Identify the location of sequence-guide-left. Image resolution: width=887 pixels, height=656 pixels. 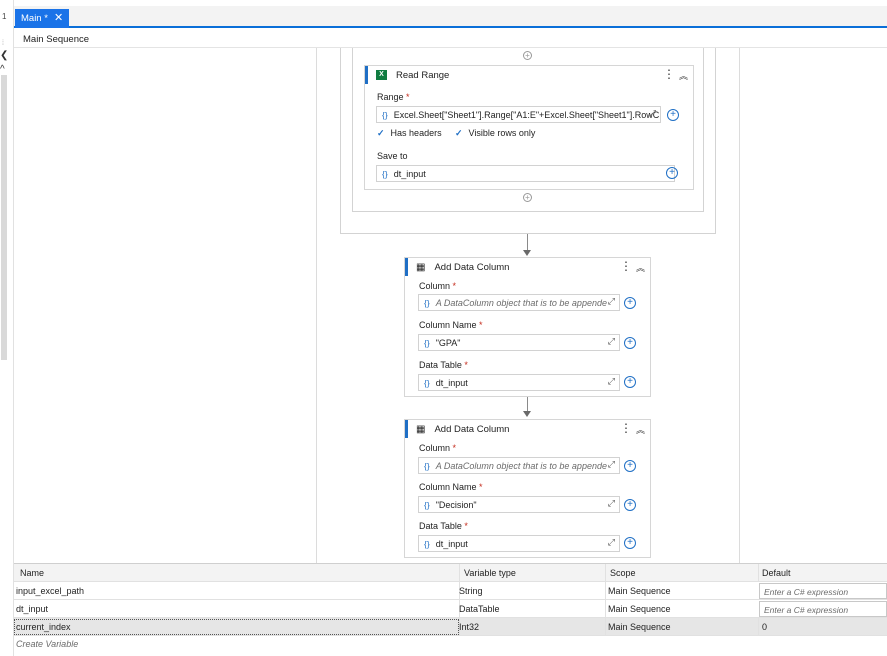
(316, 305).